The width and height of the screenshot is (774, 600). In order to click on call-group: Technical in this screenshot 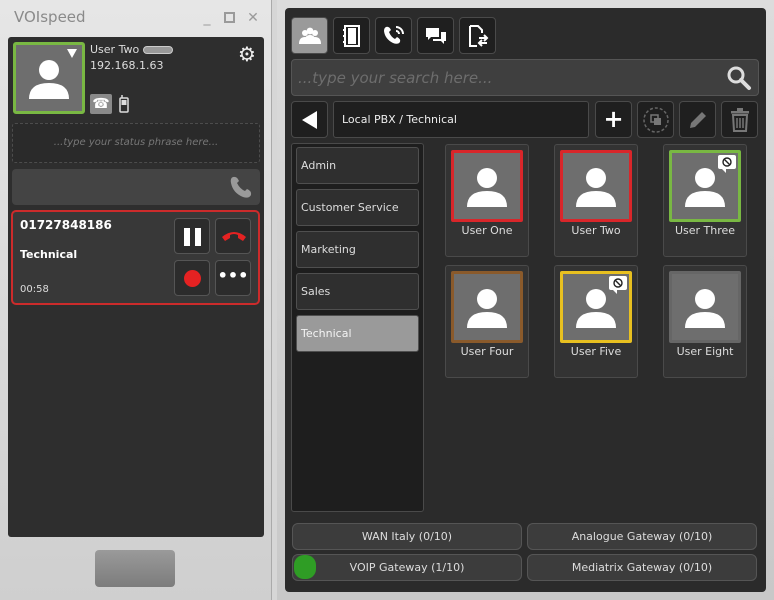, I will do `click(49, 254)`.